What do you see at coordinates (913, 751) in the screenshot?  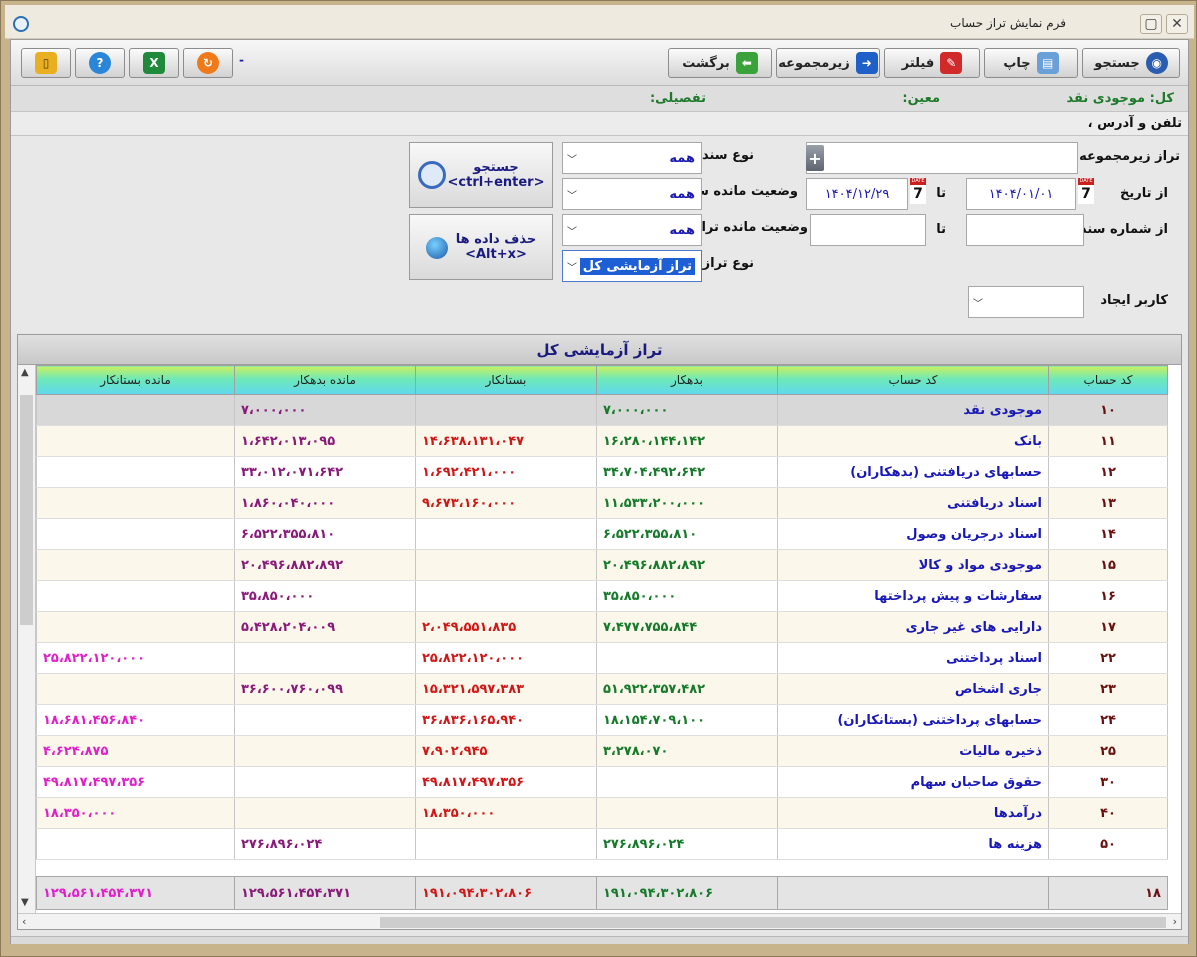 I see `cell-name: ذخیره مالیات` at bounding box center [913, 751].